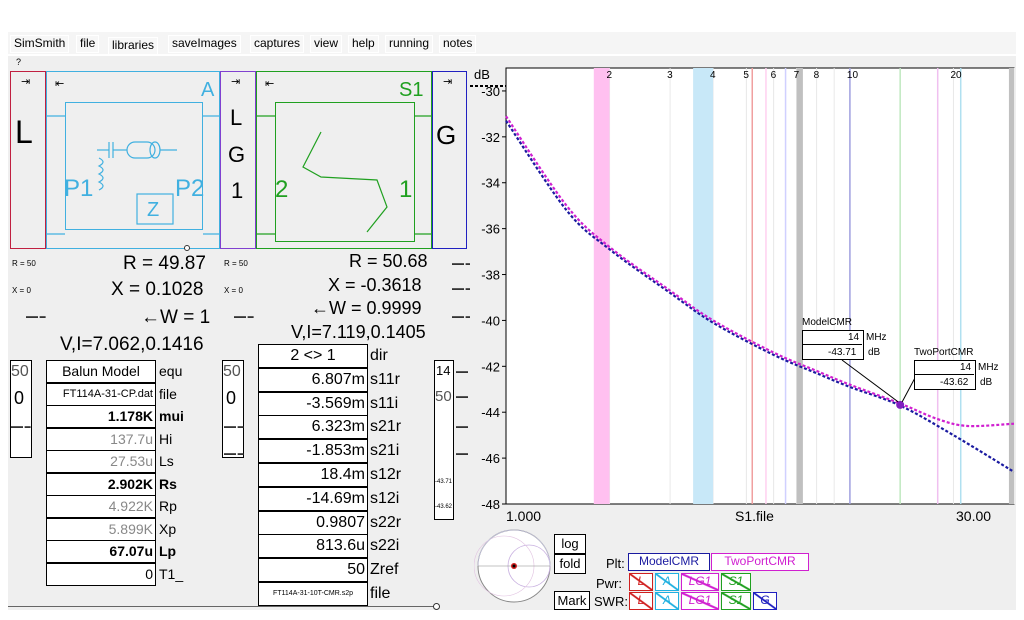 The width and height of the screenshot is (1024, 620). Describe the element at coordinates (133, 160) in the screenshot. I see `balun-block: ⇤ A P1 P2 Z` at that location.